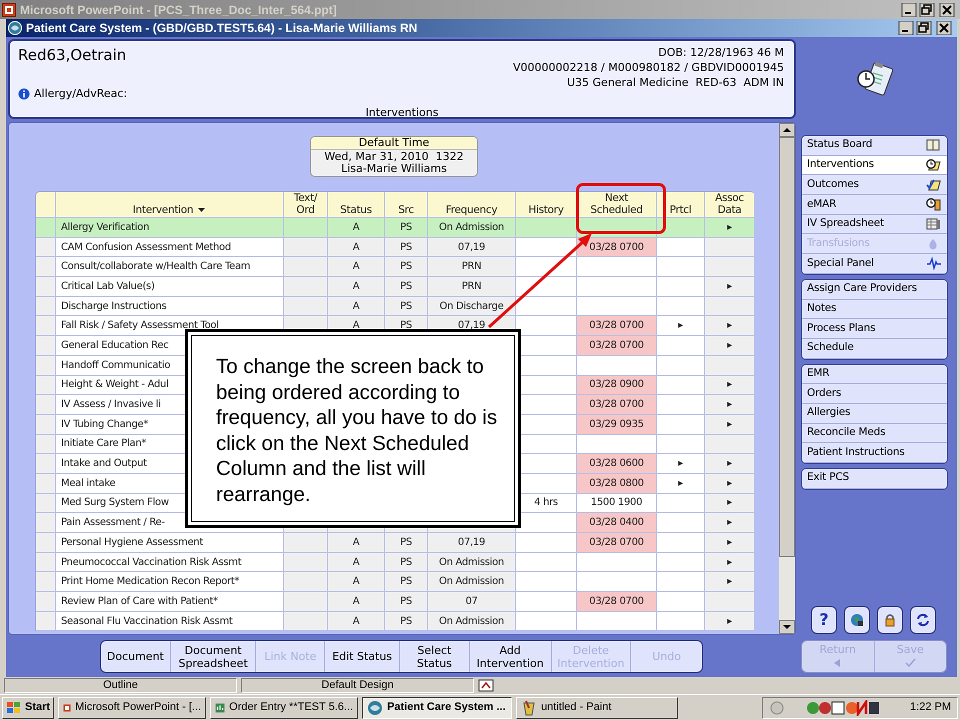  Describe the element at coordinates (170, 306) in the screenshot. I see `table-cell: Discharge Instructions` at that location.